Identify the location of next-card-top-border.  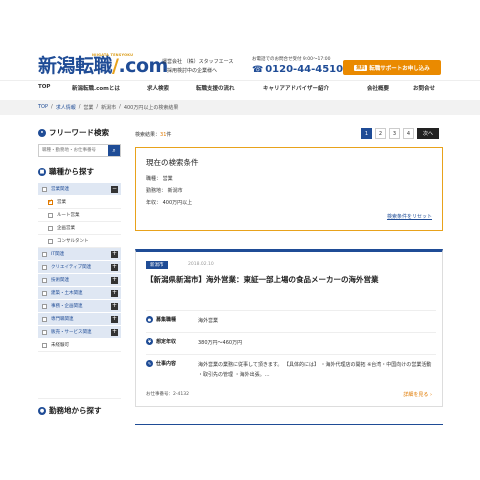
(289, 424).